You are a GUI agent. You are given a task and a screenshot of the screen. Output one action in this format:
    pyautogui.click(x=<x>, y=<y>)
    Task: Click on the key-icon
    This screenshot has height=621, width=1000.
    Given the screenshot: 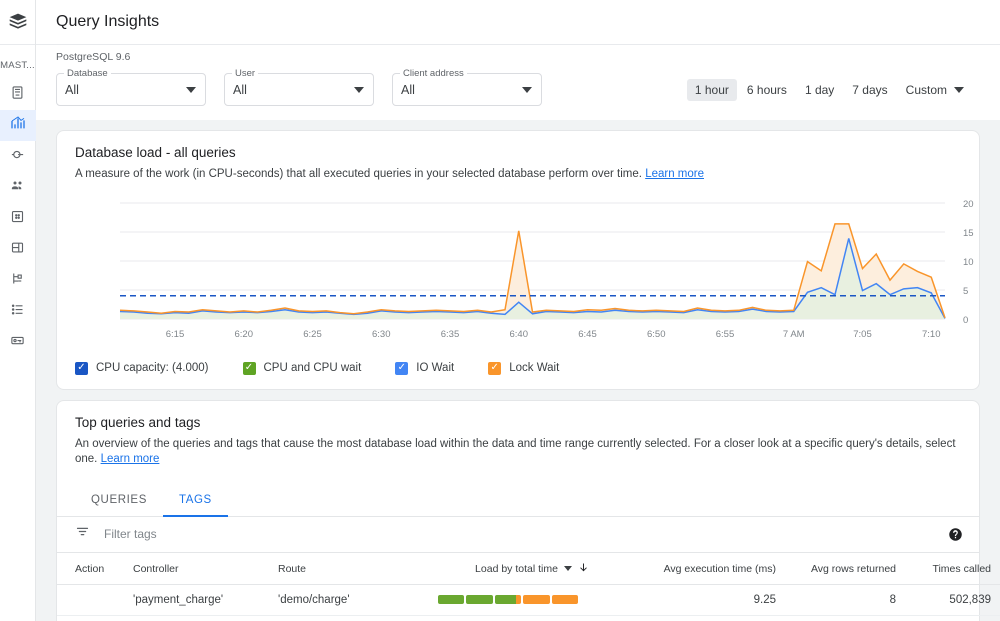 What is the action you would take?
    pyautogui.click(x=17, y=343)
    